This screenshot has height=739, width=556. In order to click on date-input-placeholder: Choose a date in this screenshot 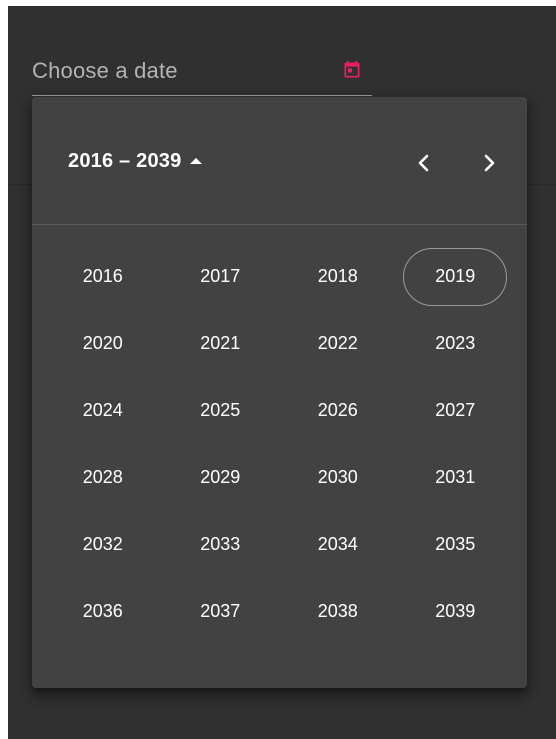, I will do `click(105, 71)`.